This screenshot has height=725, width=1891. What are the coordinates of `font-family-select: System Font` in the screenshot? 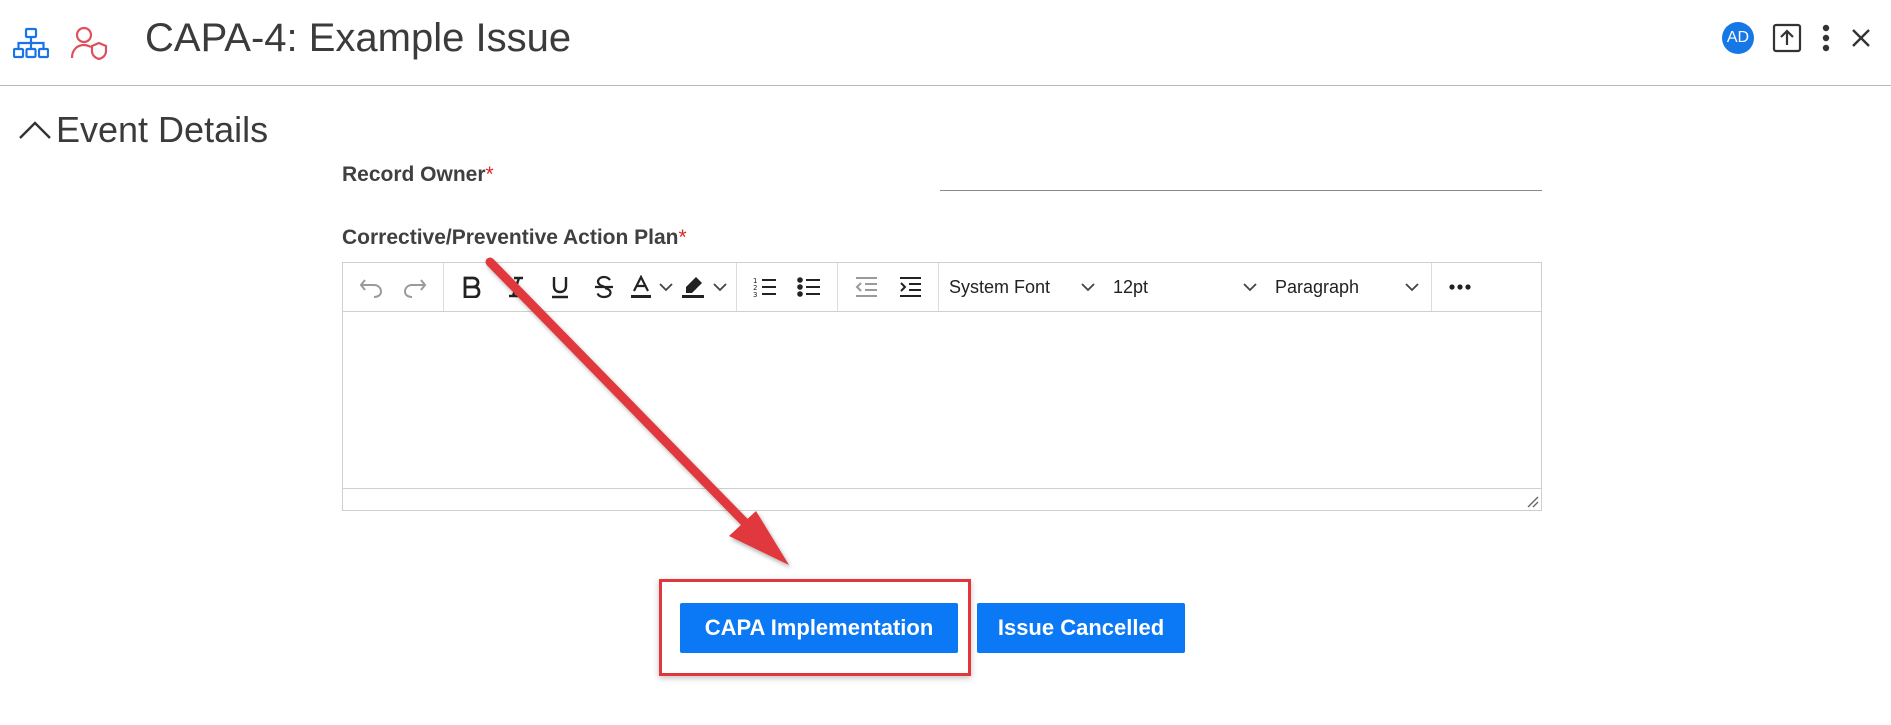 It's located at (1023, 287).